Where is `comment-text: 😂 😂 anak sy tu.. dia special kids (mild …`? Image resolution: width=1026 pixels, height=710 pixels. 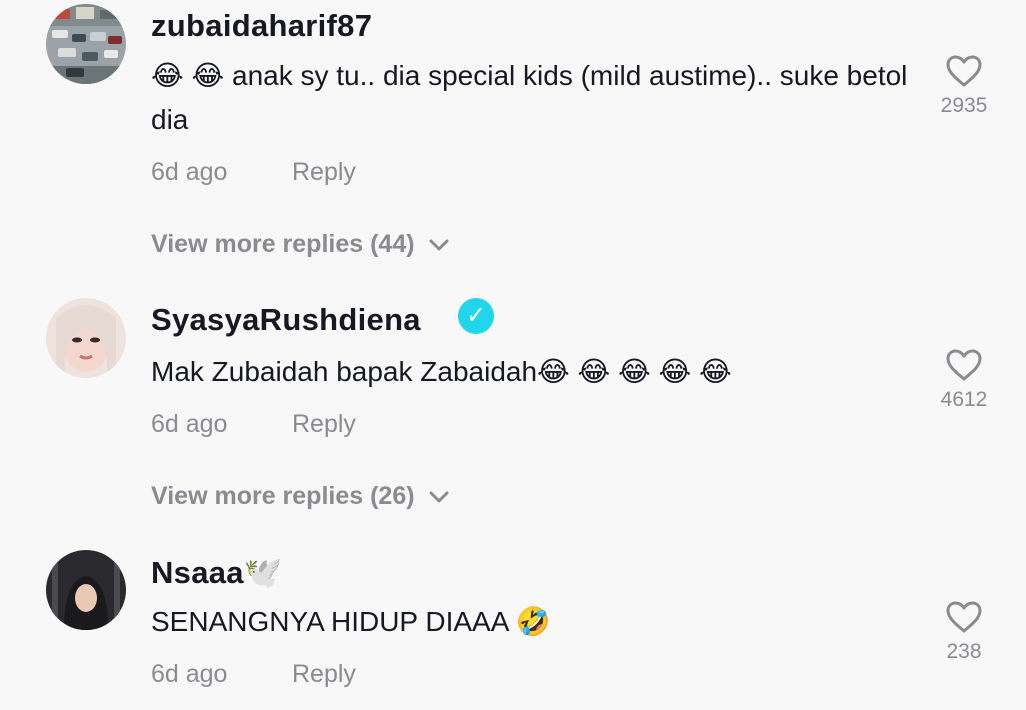
comment-text: 😂 😂 anak sy tu.. dia special kids (mild … is located at coordinates (529, 97).